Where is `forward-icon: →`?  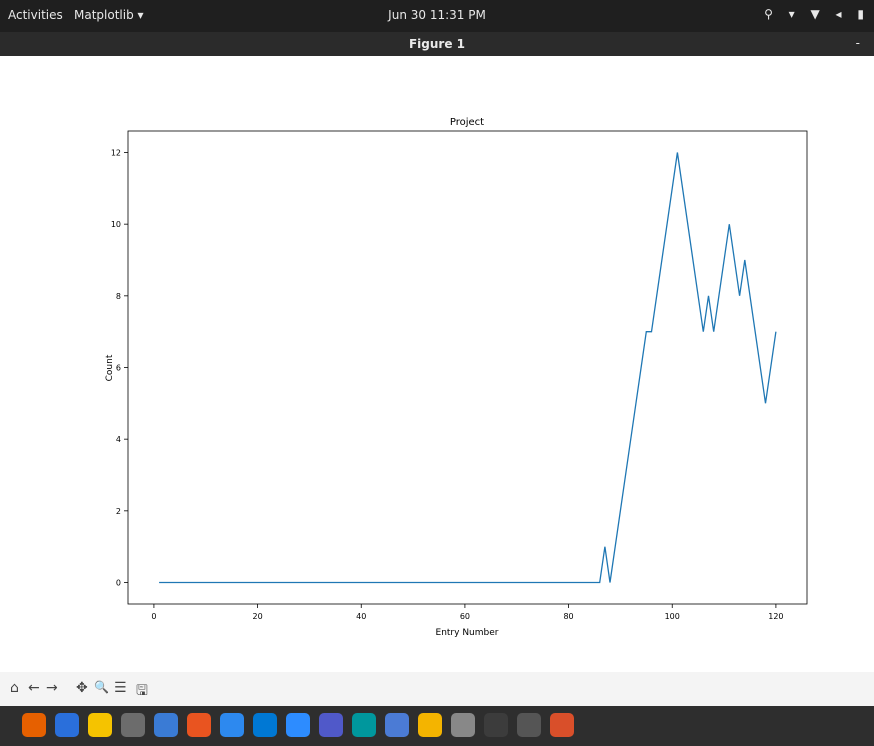
forward-icon: → is located at coordinates (52, 688).